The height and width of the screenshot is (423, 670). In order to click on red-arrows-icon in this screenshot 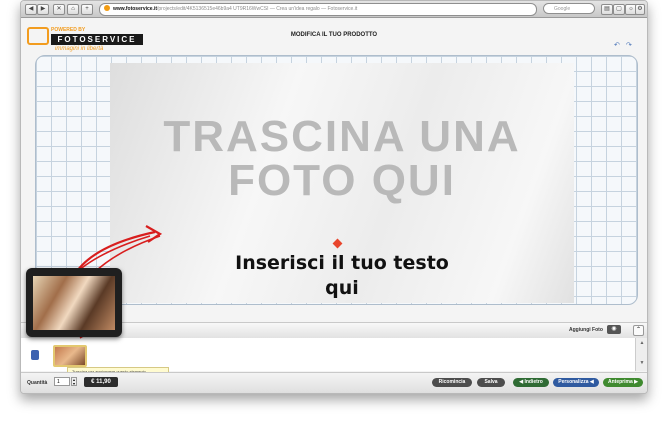, I will do `click(109, 282)`.